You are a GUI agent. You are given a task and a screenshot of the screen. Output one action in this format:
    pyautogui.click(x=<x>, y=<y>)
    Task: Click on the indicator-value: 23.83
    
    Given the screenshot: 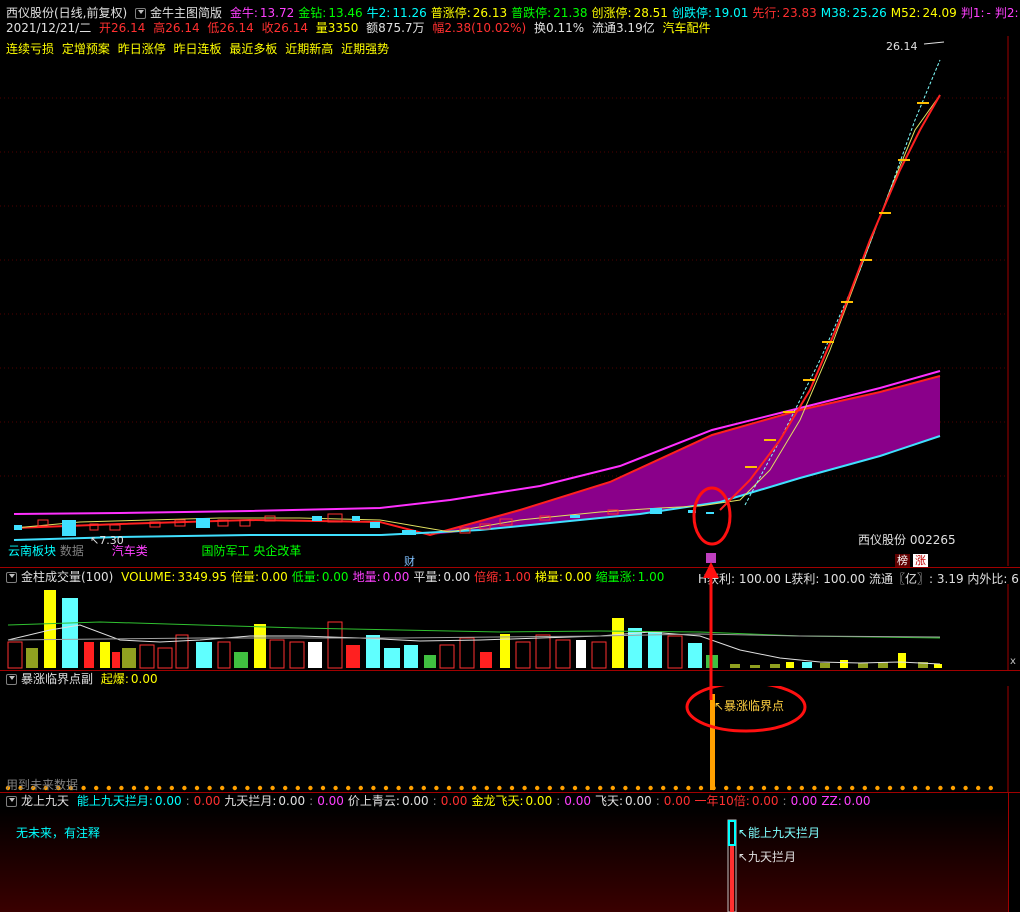 What is the action you would take?
    pyautogui.click(x=799, y=13)
    